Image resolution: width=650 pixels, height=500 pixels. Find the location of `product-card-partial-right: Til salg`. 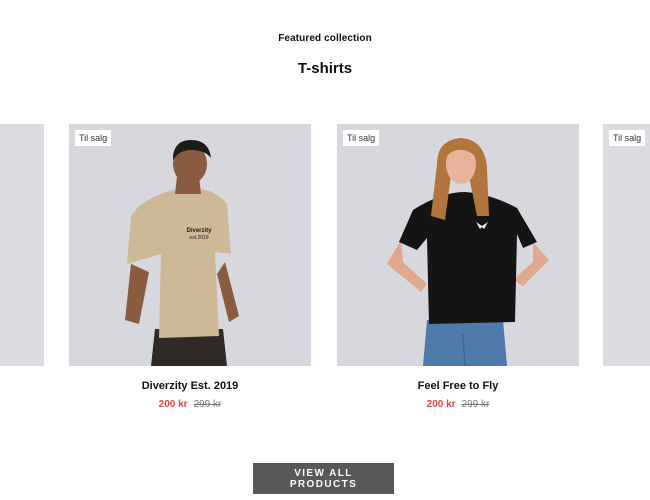

product-card-partial-right: Til salg is located at coordinates (626, 245).